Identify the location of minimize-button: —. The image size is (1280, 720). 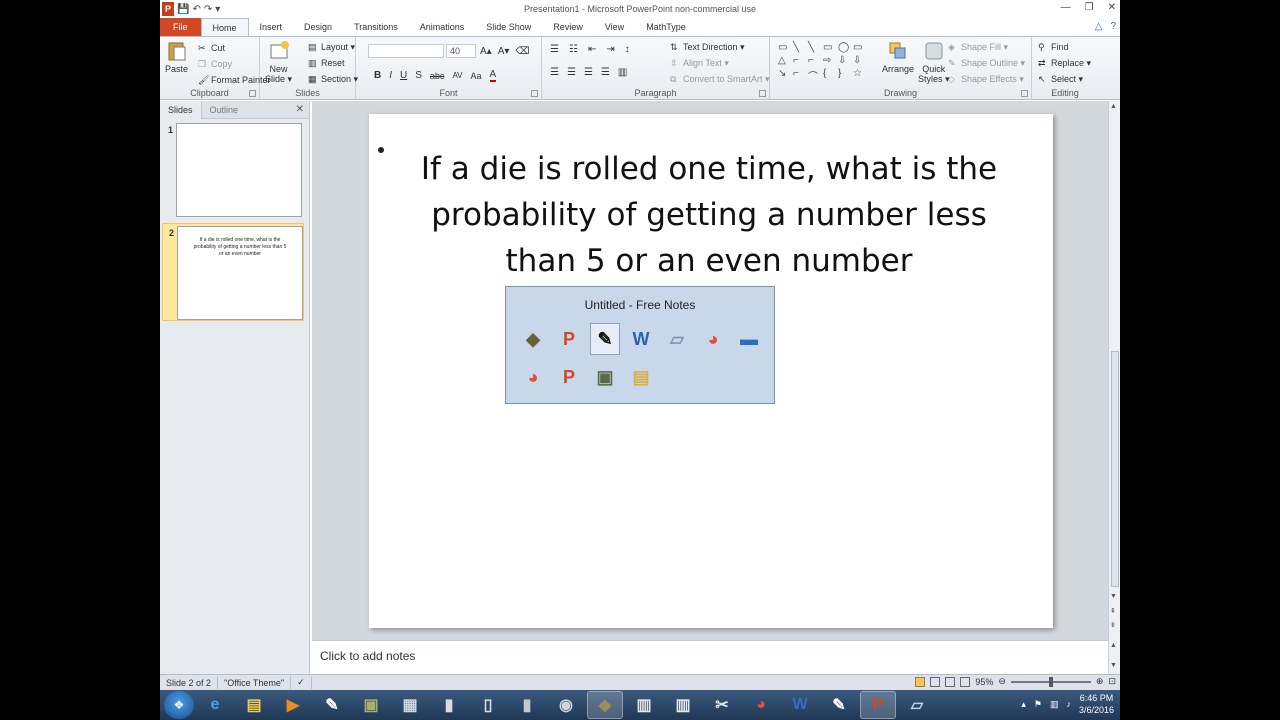
(1066, 7).